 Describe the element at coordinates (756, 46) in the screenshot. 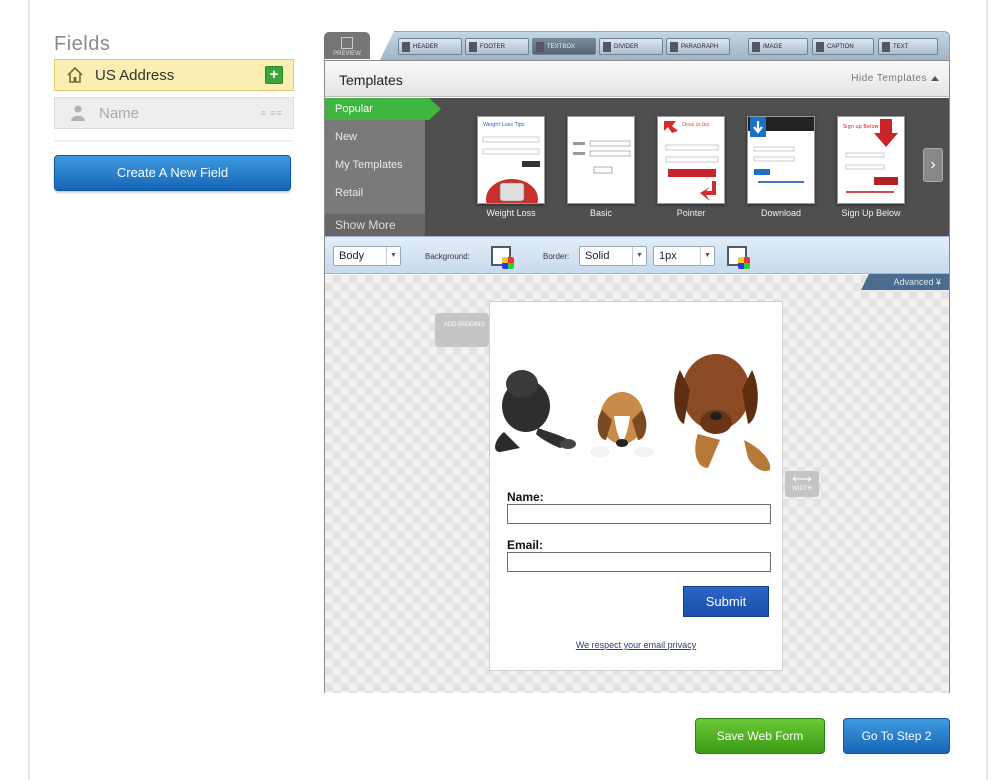

I see `image-icon` at that location.